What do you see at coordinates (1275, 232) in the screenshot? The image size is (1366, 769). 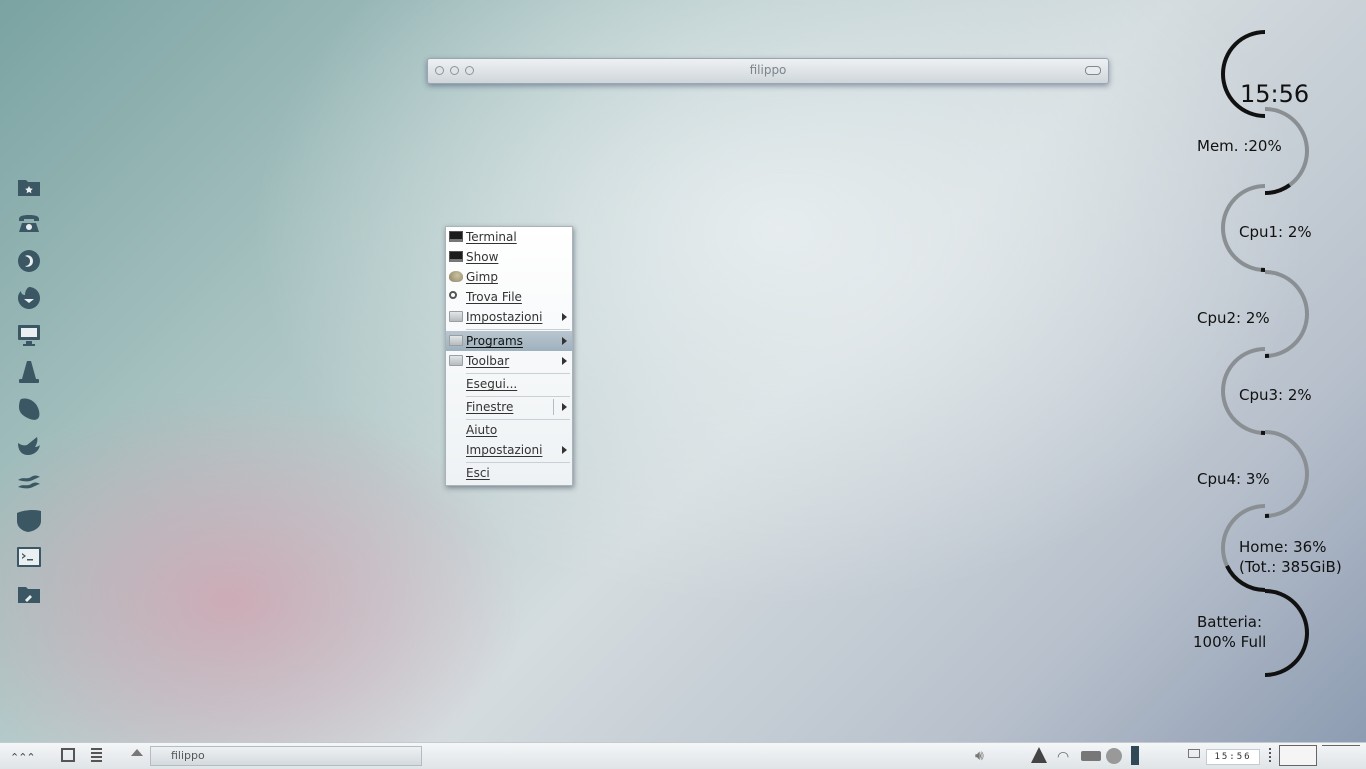 I see `conky-cpu1-label: Cpu1: 2%` at bounding box center [1275, 232].